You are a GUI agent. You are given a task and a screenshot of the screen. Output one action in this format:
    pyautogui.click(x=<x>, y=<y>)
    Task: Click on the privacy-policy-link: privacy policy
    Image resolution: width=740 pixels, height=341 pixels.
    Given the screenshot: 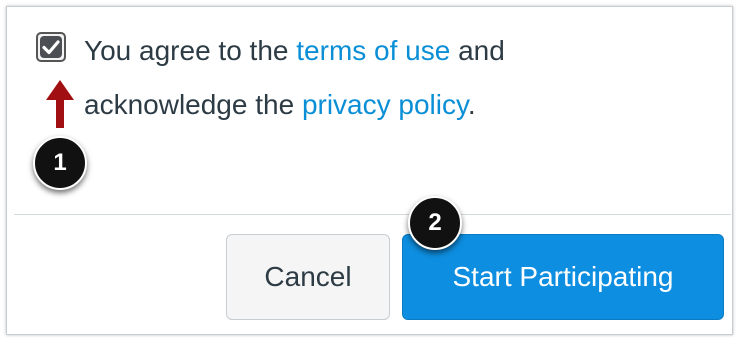 What is the action you would take?
    pyautogui.click(x=385, y=104)
    